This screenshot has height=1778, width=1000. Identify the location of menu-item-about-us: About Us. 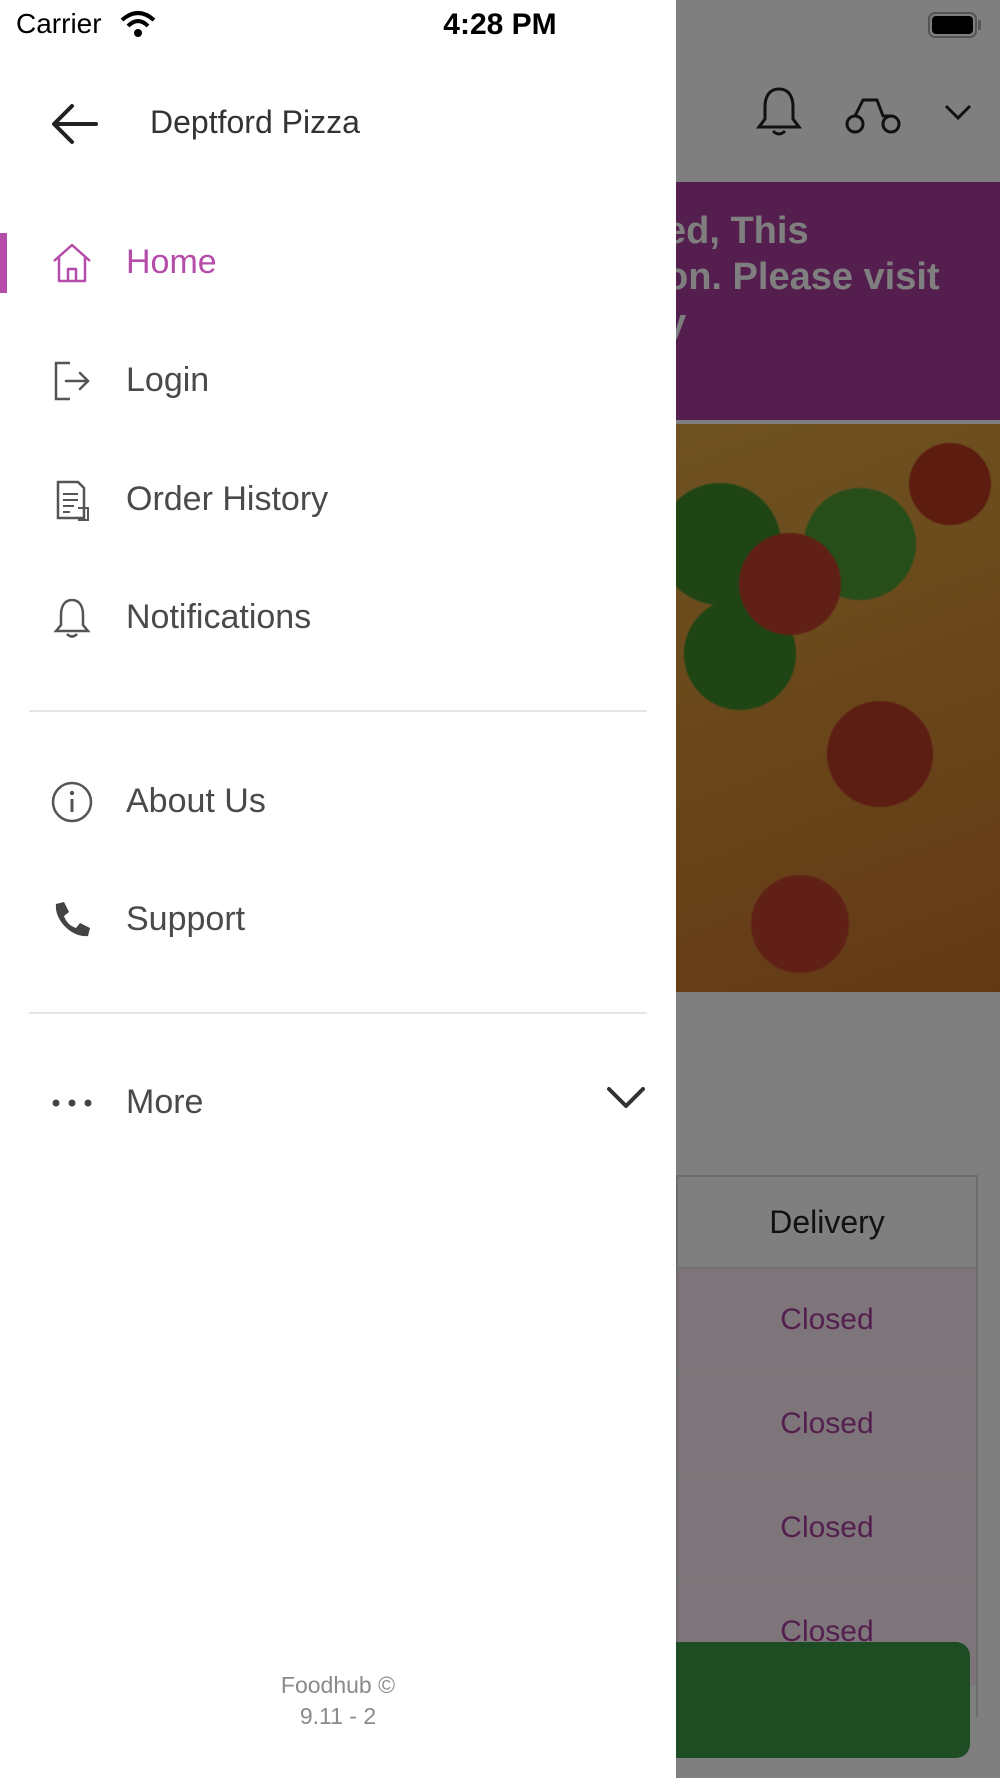
(338, 802).